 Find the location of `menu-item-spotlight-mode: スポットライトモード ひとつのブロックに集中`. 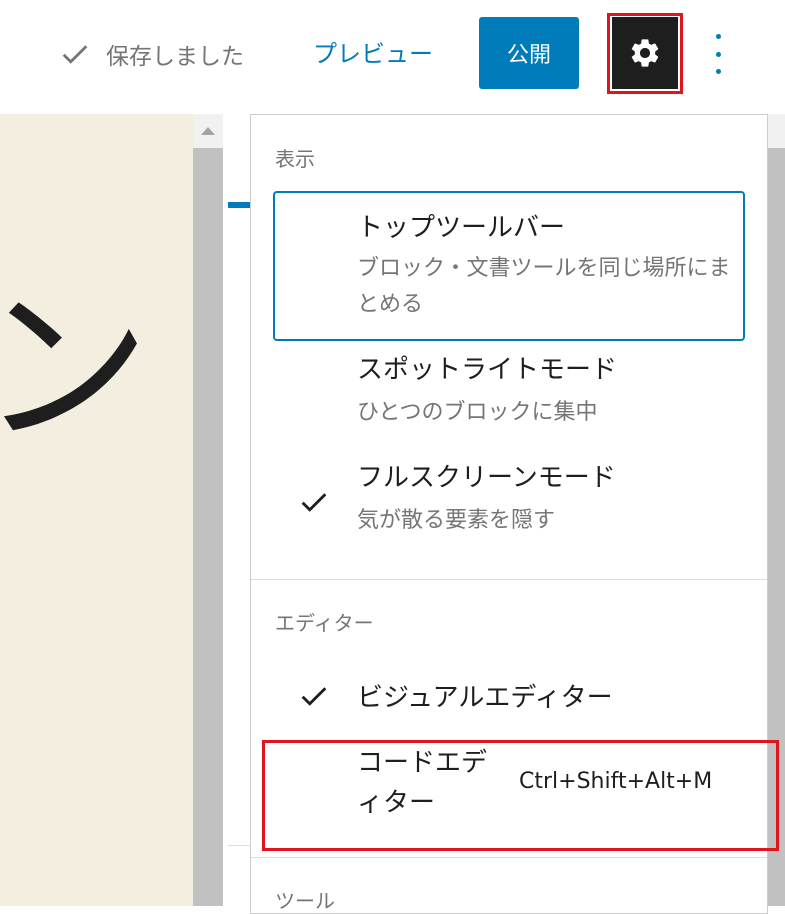

menu-item-spotlight-mode: スポットライトモード ひとつのブロックに集中 is located at coordinates (509, 390).